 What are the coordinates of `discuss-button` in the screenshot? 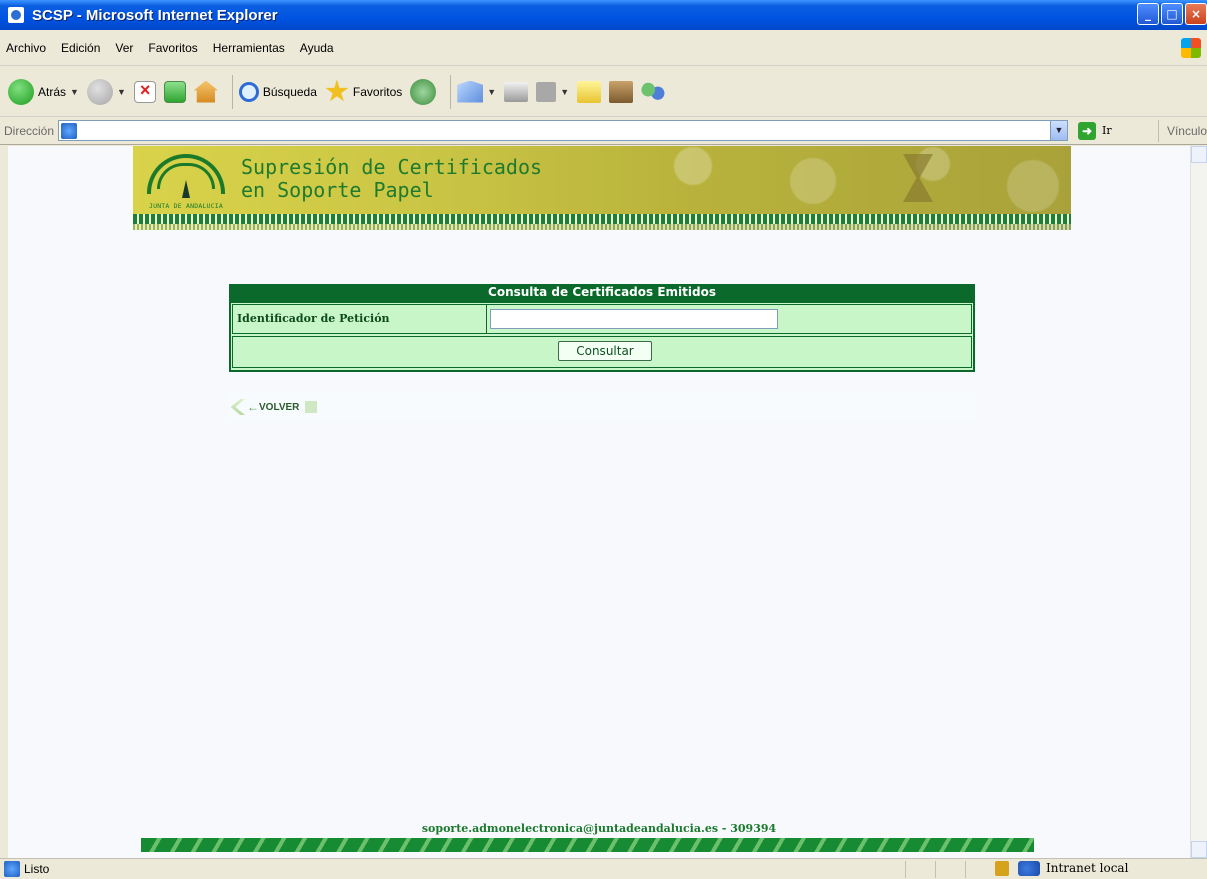 It's located at (589, 91).